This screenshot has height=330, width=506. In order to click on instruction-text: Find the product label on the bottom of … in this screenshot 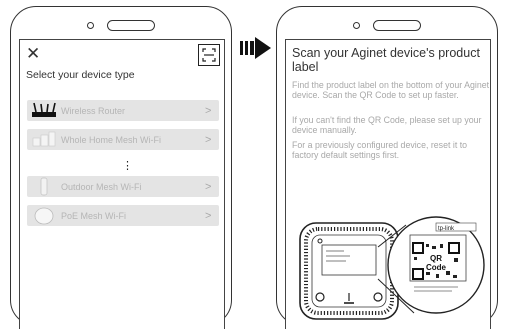, I will do `click(391, 90)`.